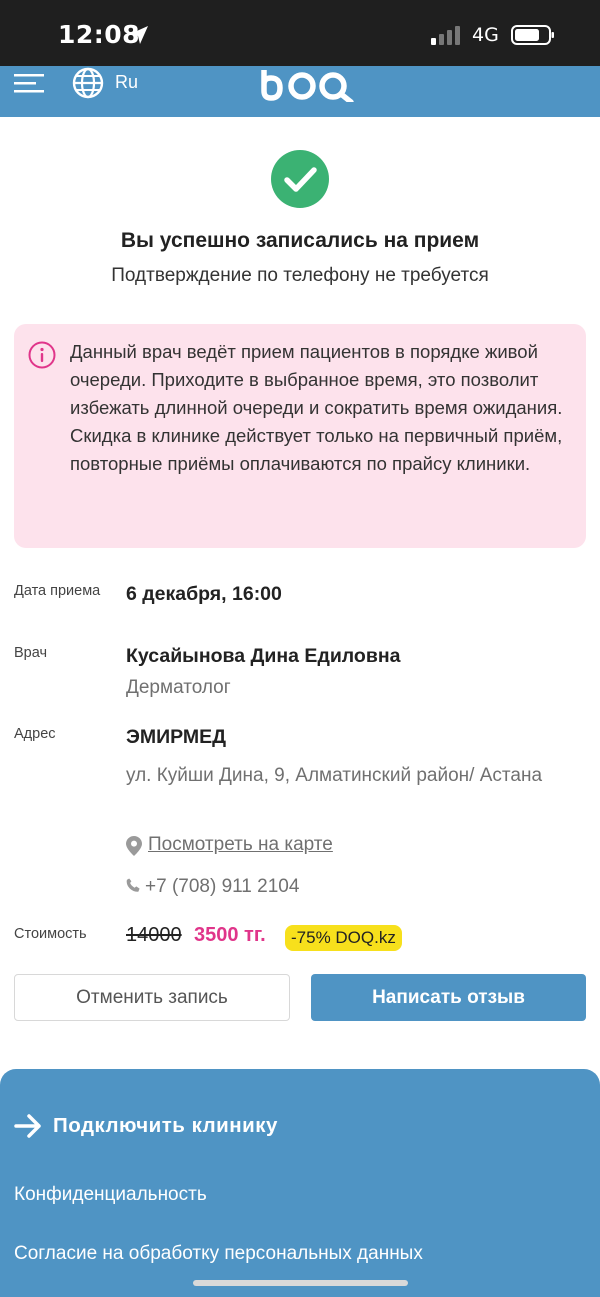 Image resolution: width=600 pixels, height=1297 pixels. What do you see at coordinates (448, 997) in the screenshot?
I see `write-review-button: Написать отзыв` at bounding box center [448, 997].